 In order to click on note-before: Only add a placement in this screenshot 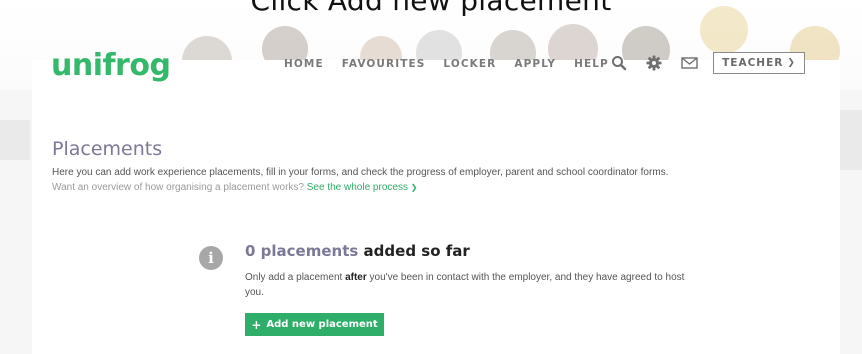, I will do `click(294, 277)`.